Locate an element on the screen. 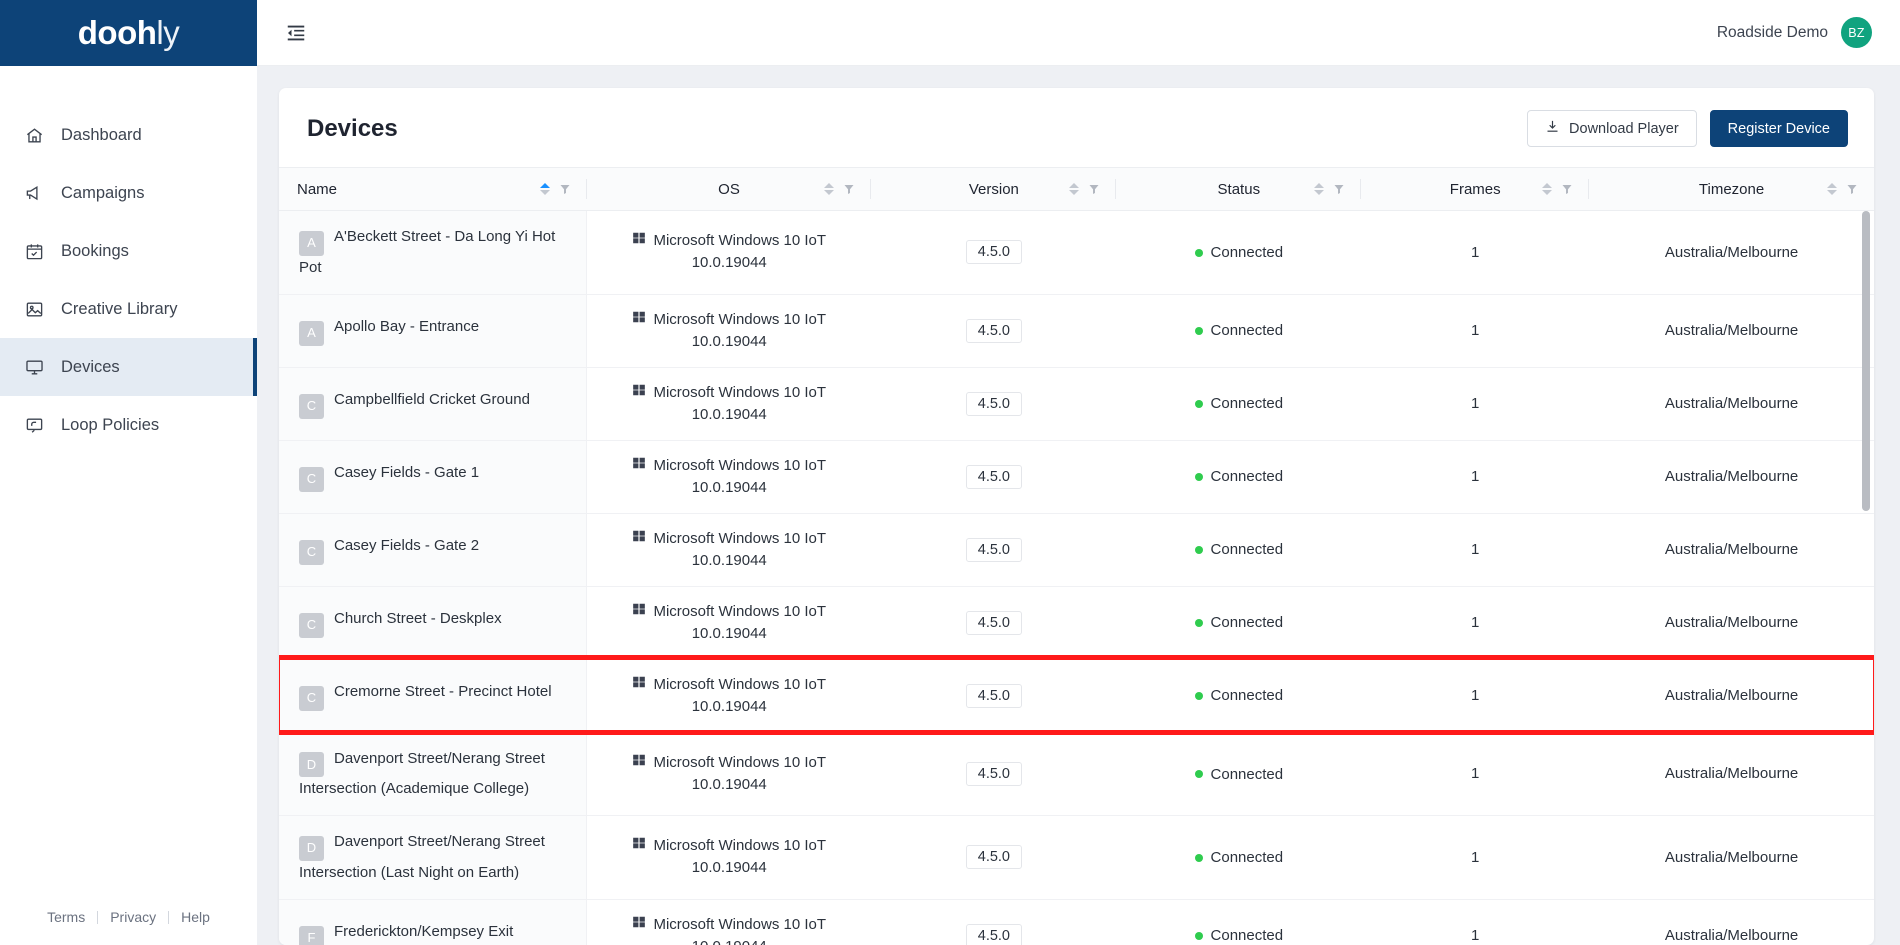  sort-toggle-name is located at coordinates (544, 189).